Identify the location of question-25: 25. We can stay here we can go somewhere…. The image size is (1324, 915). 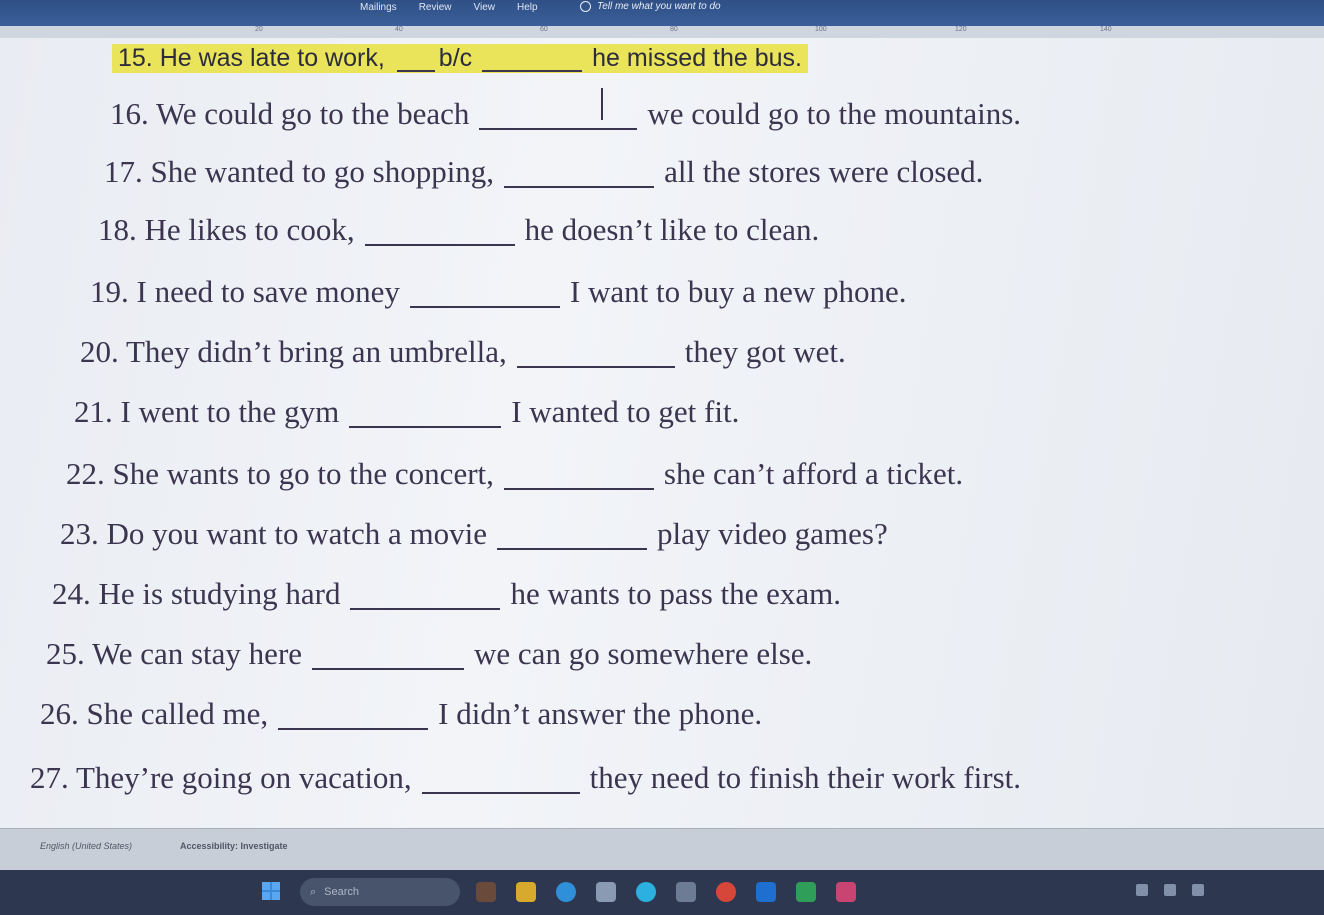
(429, 654).